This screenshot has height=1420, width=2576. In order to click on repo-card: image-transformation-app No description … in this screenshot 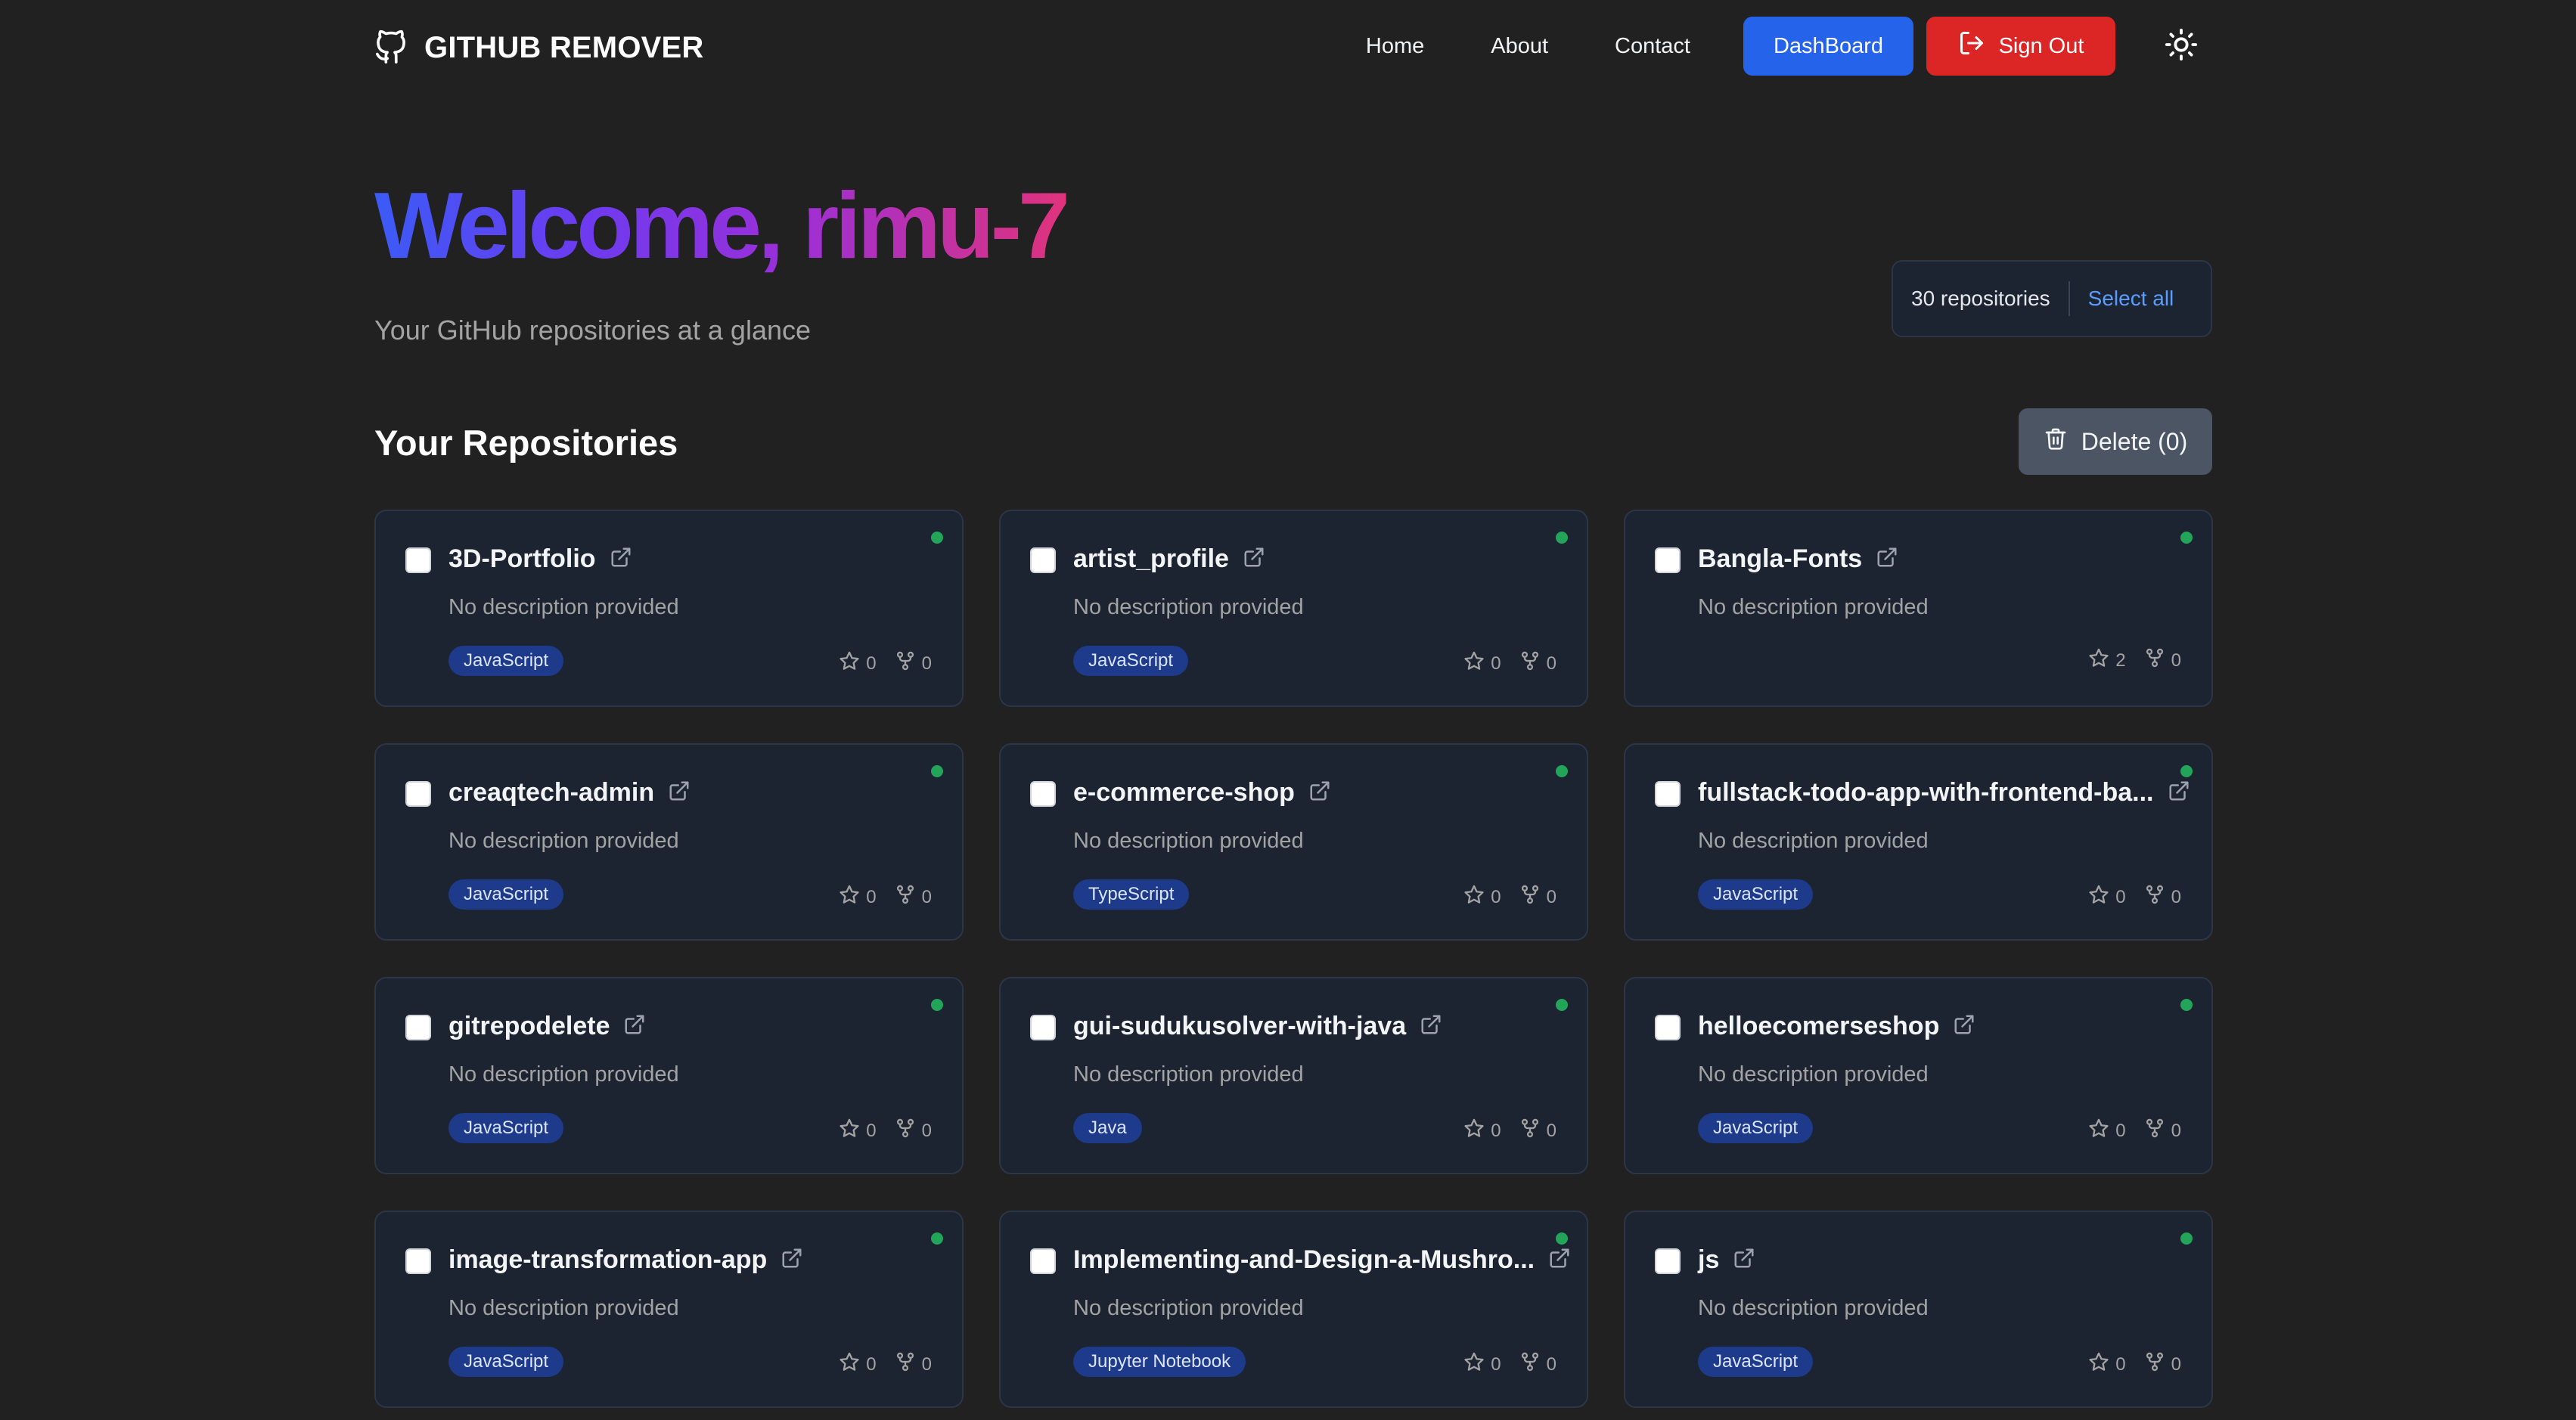, I will do `click(669, 1309)`.